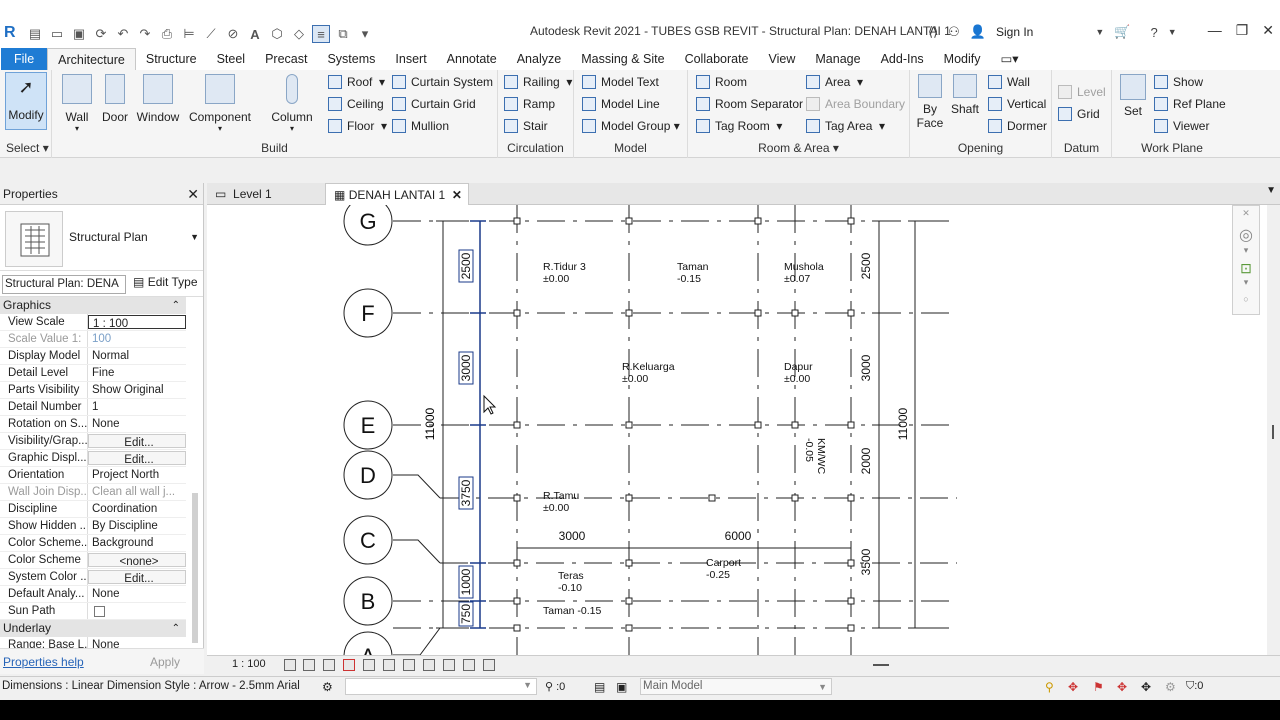 This screenshot has height=720, width=1280. I want to click on room-separator-button: Room Separator, so click(749, 104).